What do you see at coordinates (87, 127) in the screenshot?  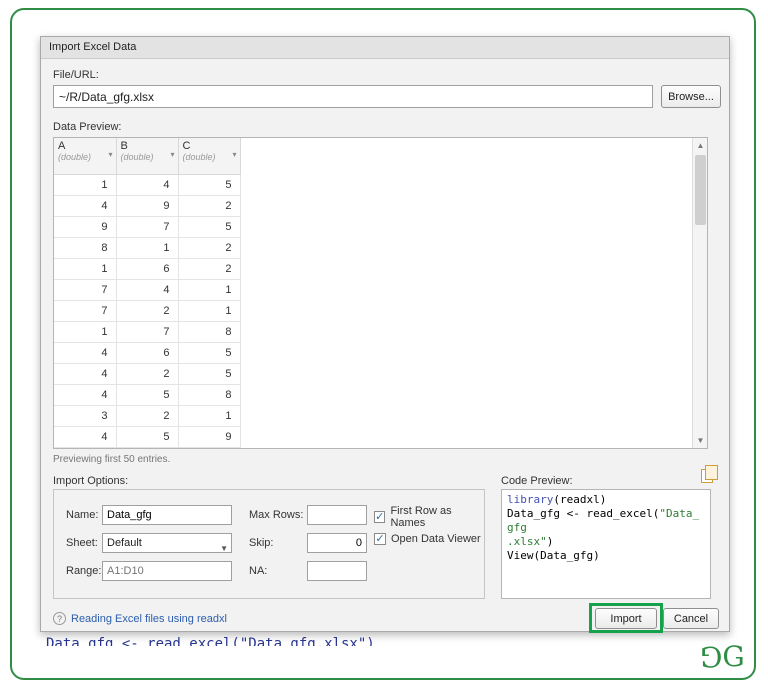 I see `data-preview-label: Data Preview:` at bounding box center [87, 127].